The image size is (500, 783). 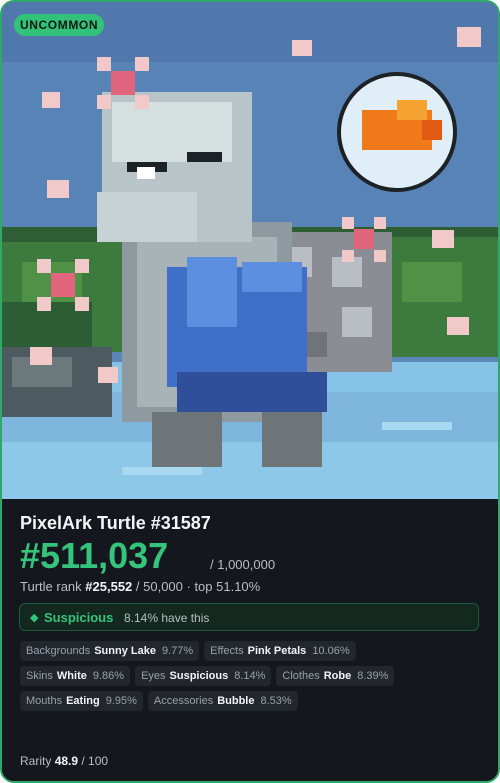 What do you see at coordinates (243, 564) in the screenshot?
I see `overall-rank-total: / 1,000,000` at bounding box center [243, 564].